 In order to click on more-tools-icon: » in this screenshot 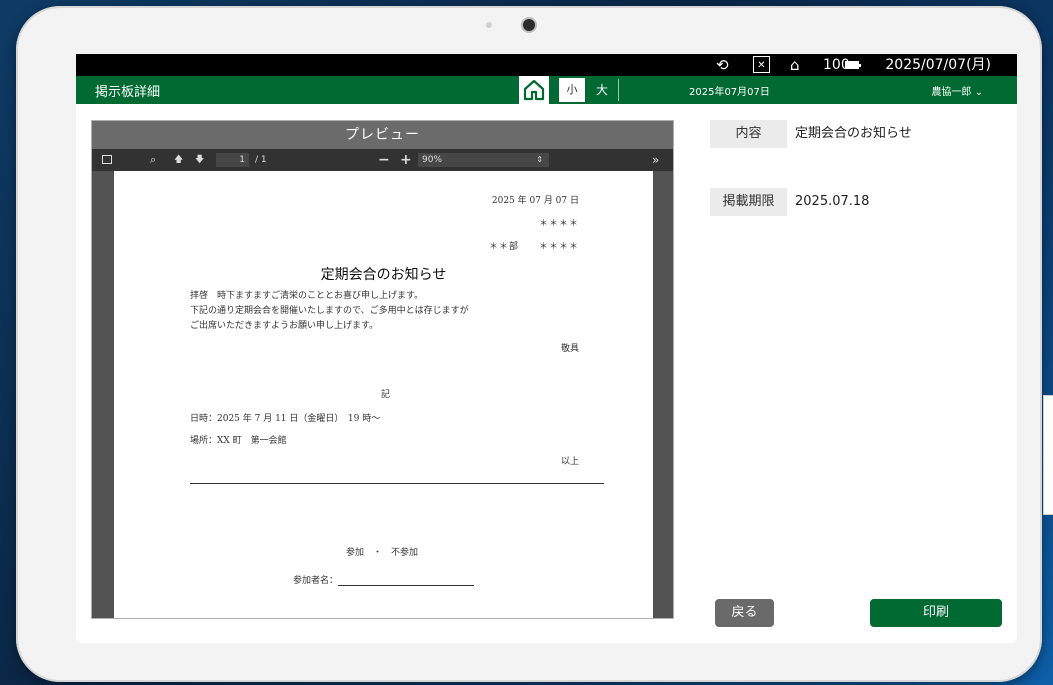, I will do `click(655, 160)`.